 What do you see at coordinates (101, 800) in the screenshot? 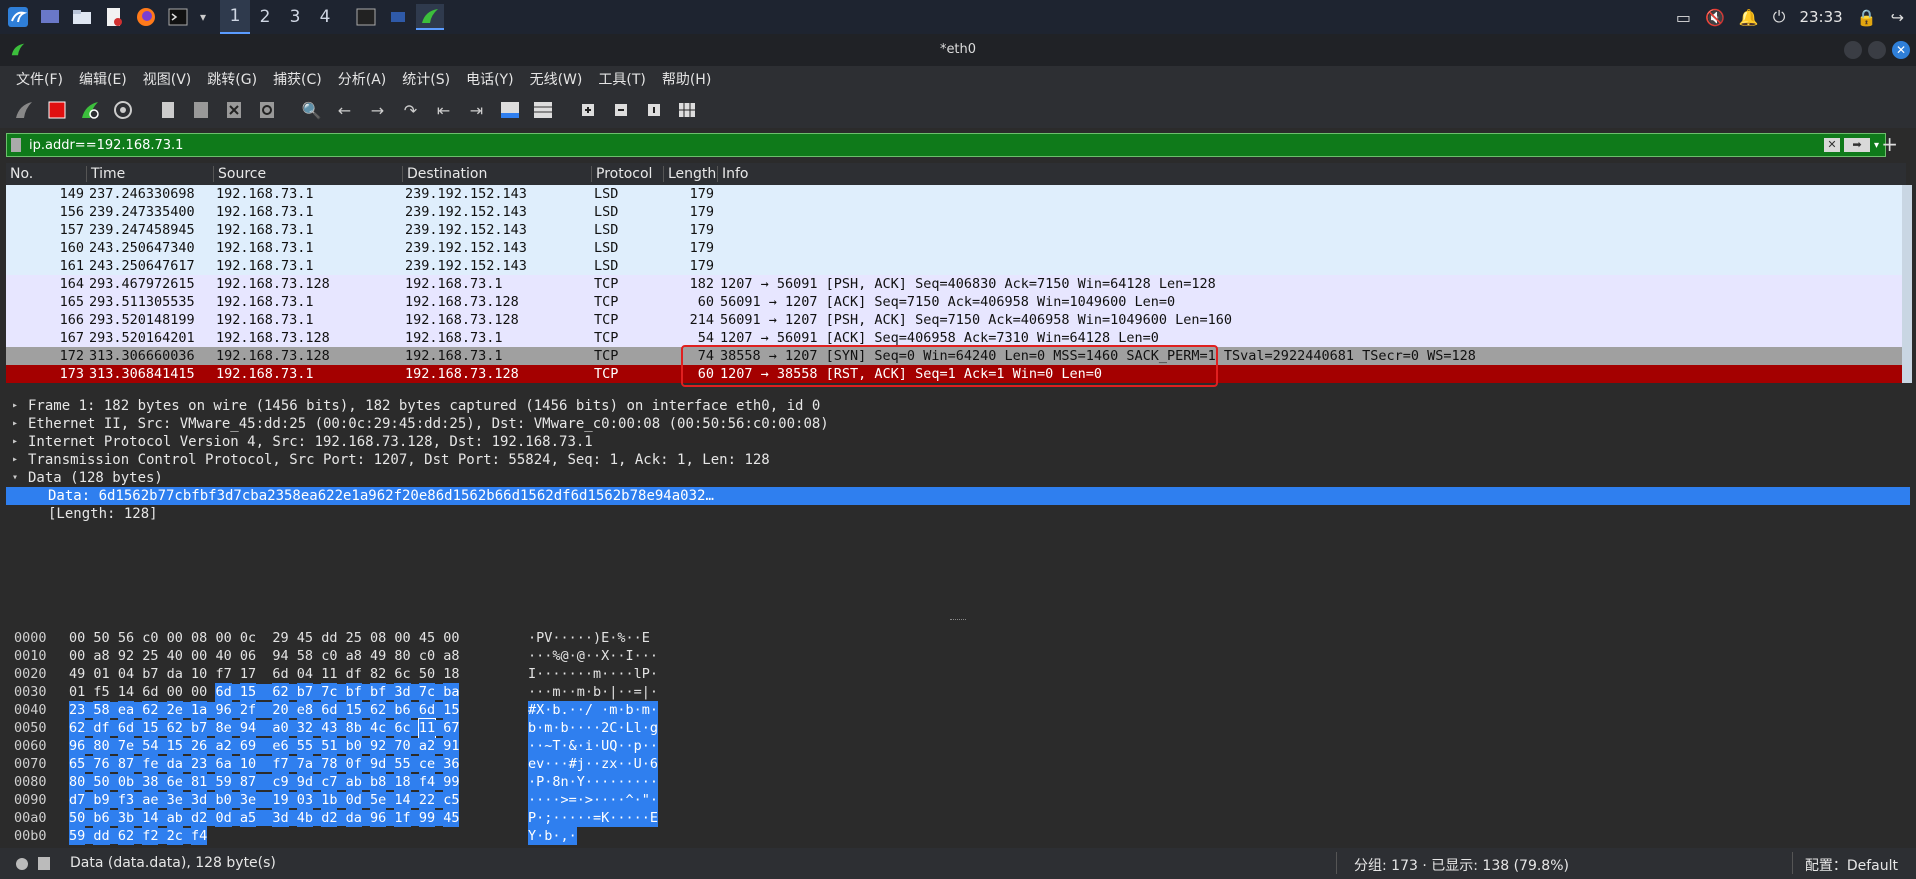
I see `hex-byte: b9` at bounding box center [101, 800].